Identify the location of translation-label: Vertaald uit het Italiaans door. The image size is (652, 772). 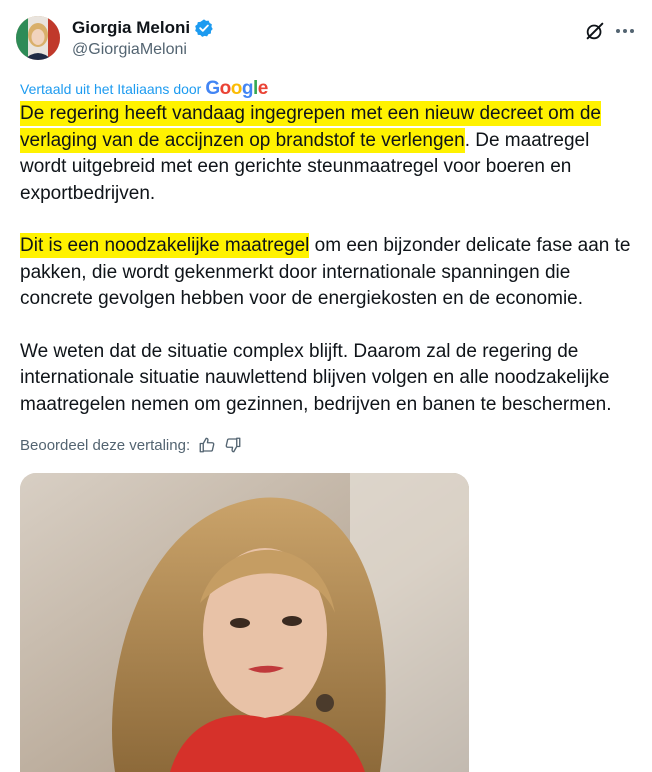
(111, 89).